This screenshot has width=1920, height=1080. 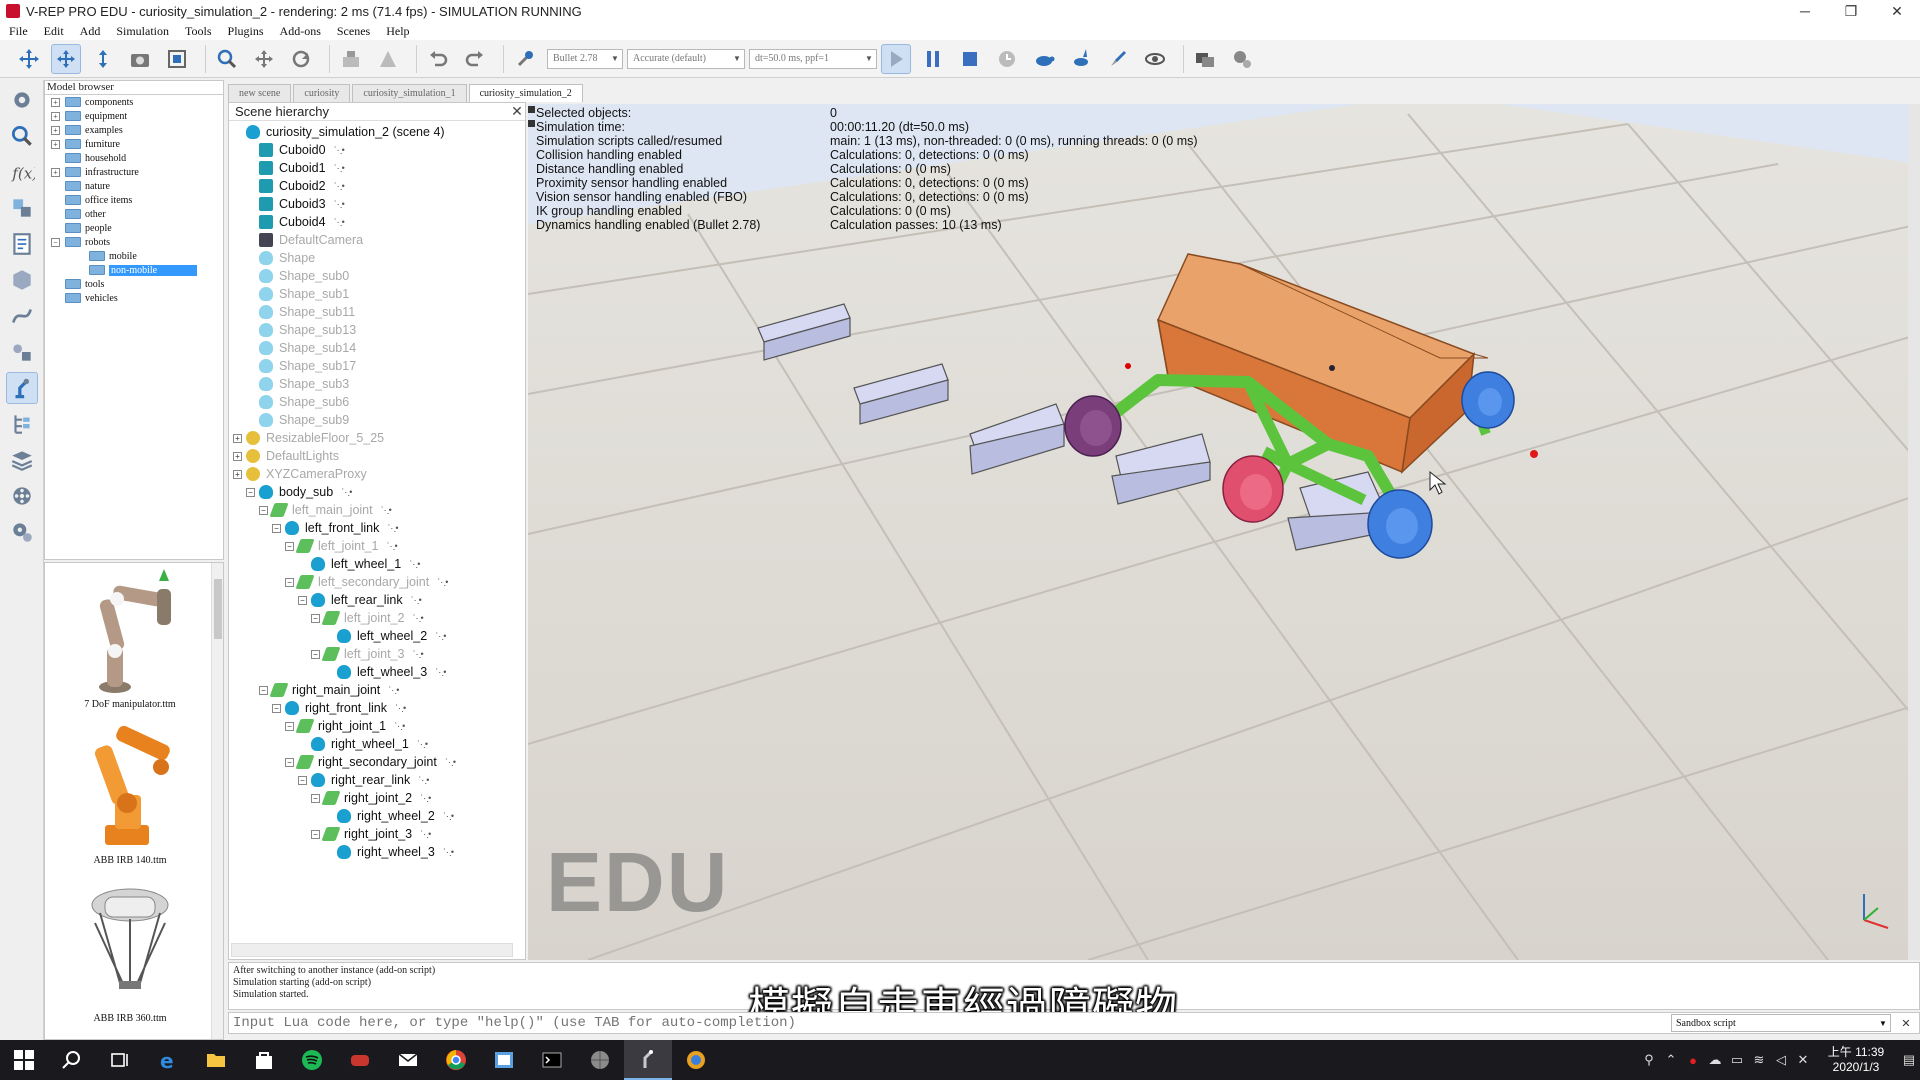 I want to click on assemble-button, so click(x=351, y=59).